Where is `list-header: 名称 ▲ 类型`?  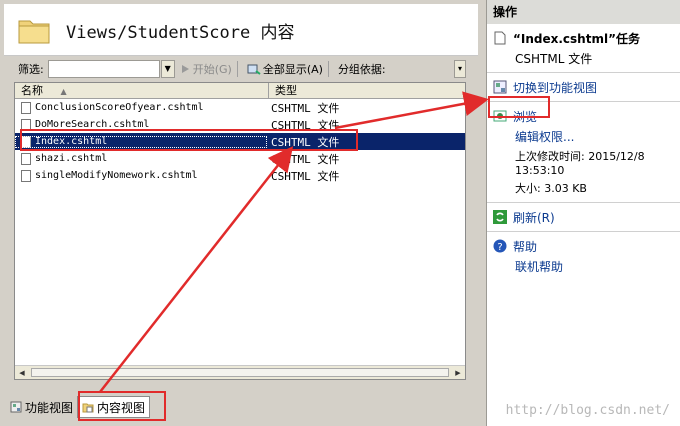
list-header: 名称 ▲ 类型 is located at coordinates (240, 91).